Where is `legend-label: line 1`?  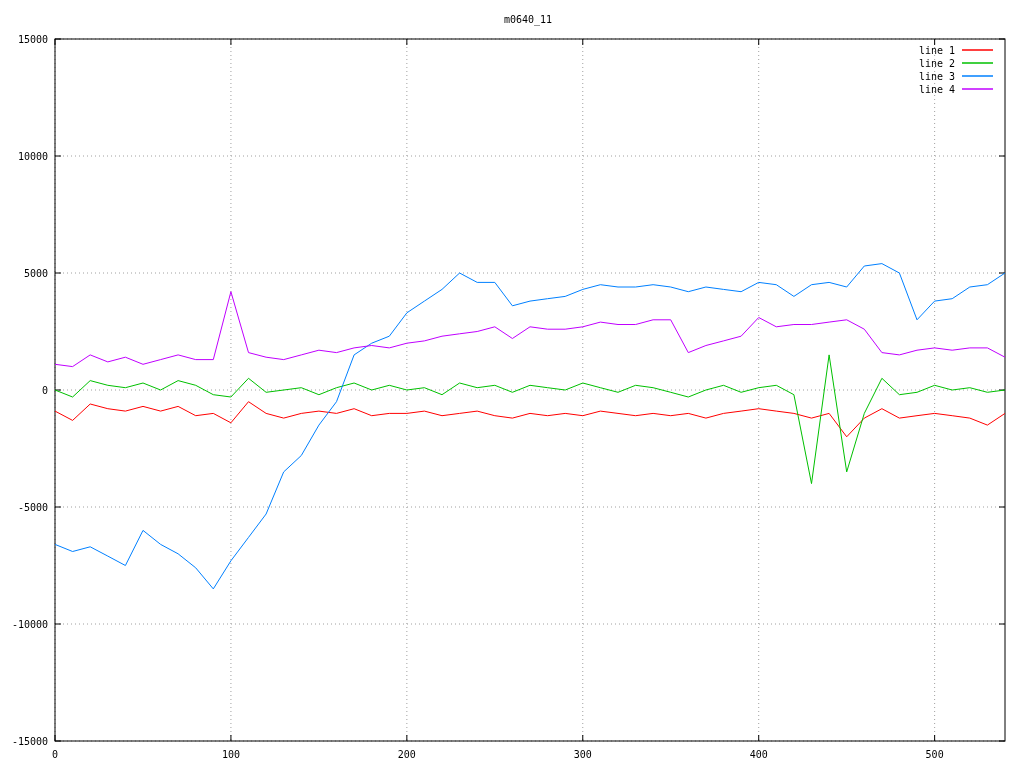
legend-label: line 1 is located at coordinates (936, 50).